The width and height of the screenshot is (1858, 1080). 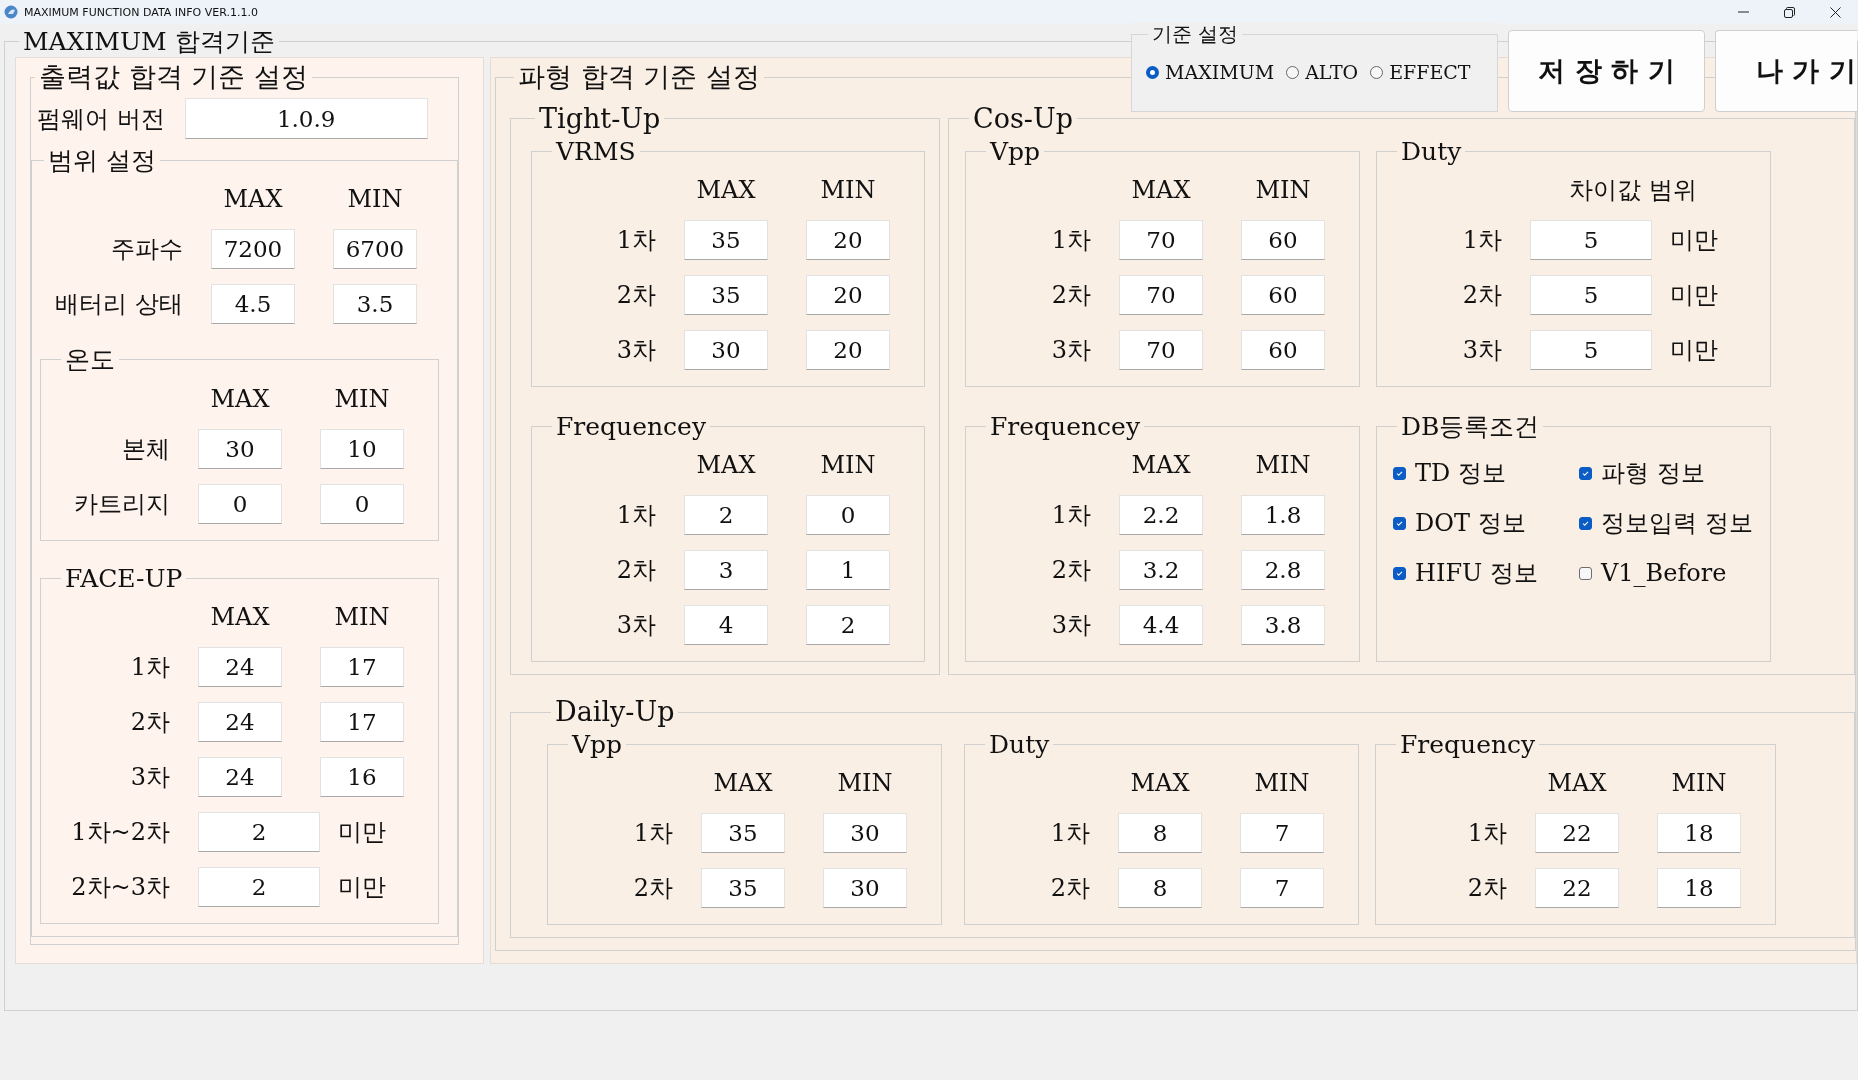 I want to click on checkbox-label: 파형 정보, so click(x=1653, y=473).